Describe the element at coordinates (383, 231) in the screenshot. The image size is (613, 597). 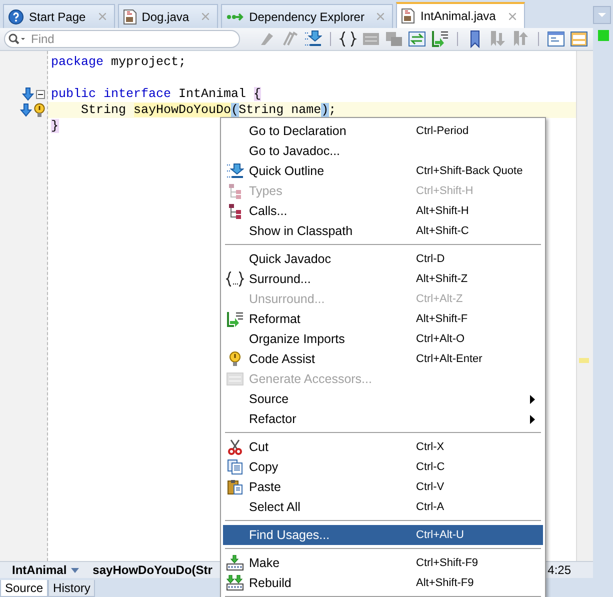
I see `menu-item: Show in Classpath Alt+Shift-C` at that location.